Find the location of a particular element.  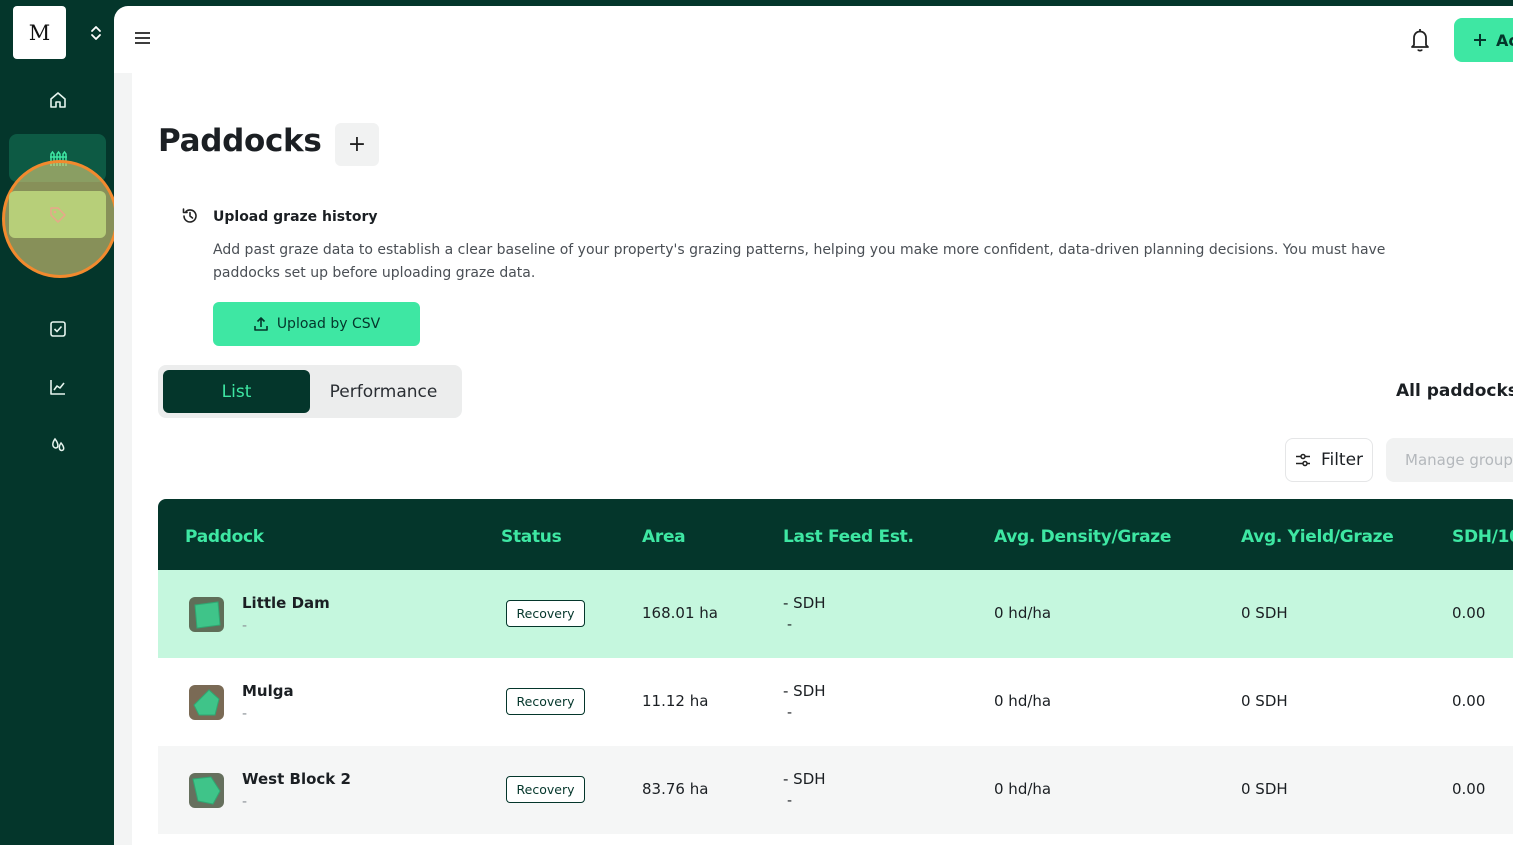

area-value: 83.76 ha is located at coordinates (675, 789).